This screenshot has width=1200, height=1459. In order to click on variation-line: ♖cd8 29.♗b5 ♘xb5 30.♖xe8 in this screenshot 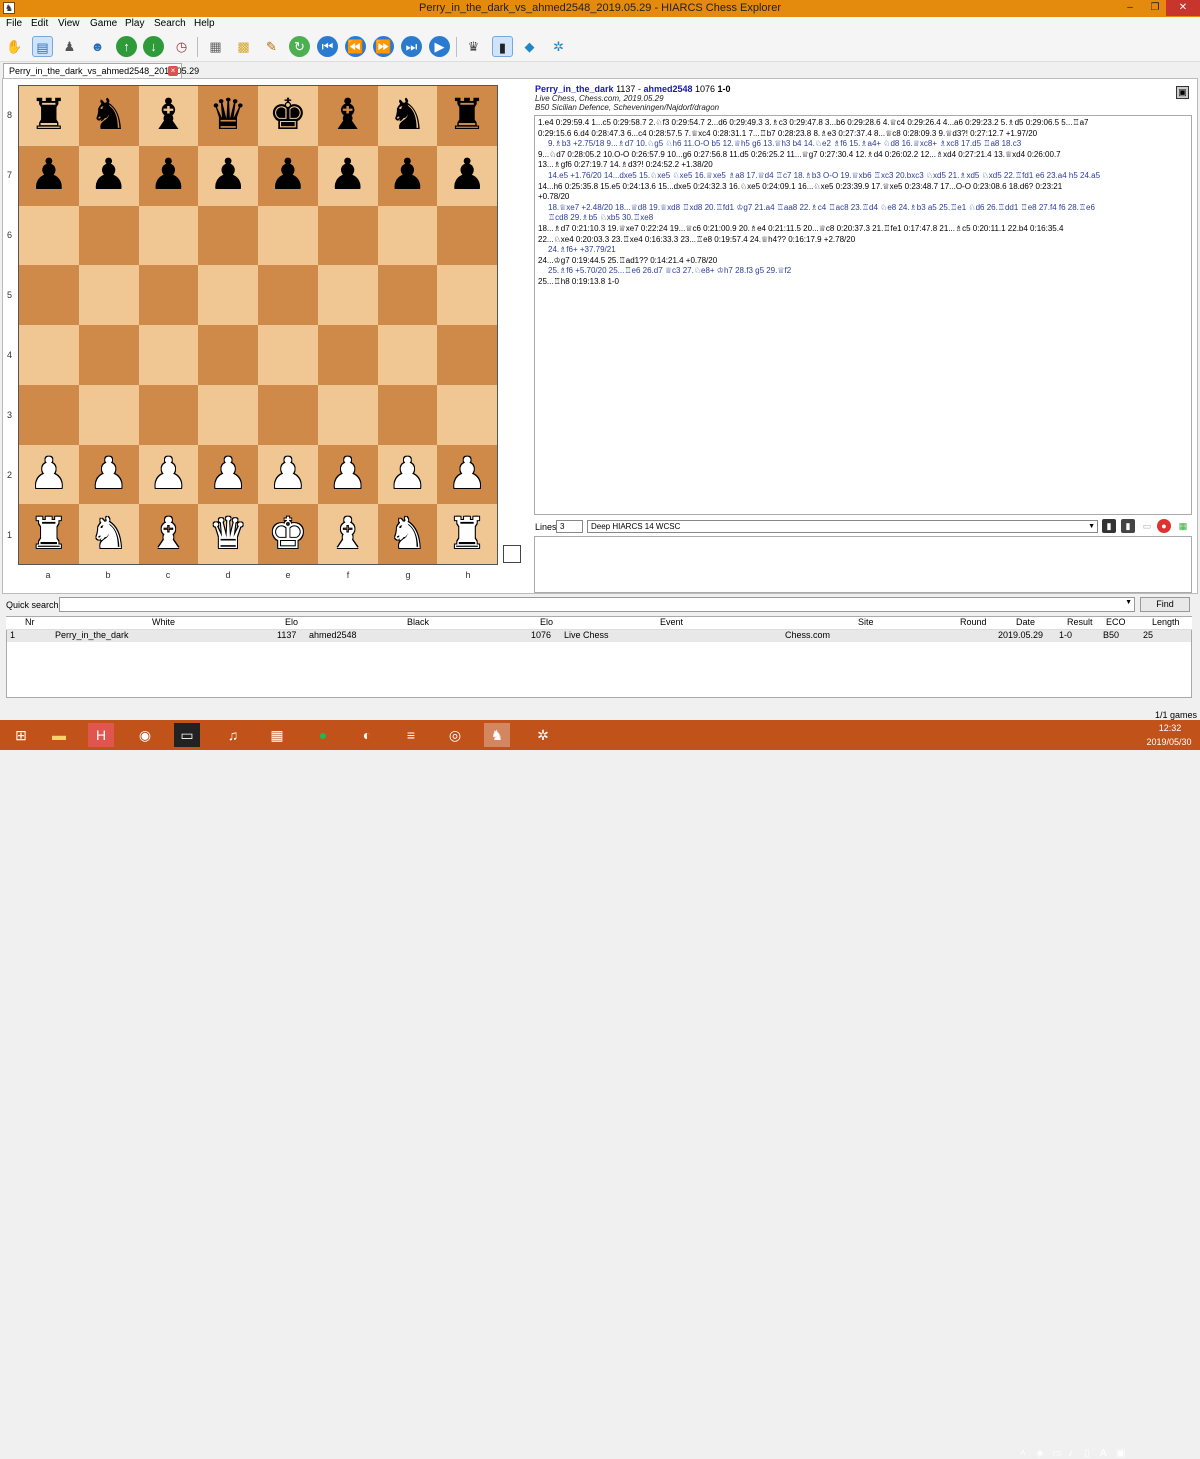, I will do `click(863, 218)`.